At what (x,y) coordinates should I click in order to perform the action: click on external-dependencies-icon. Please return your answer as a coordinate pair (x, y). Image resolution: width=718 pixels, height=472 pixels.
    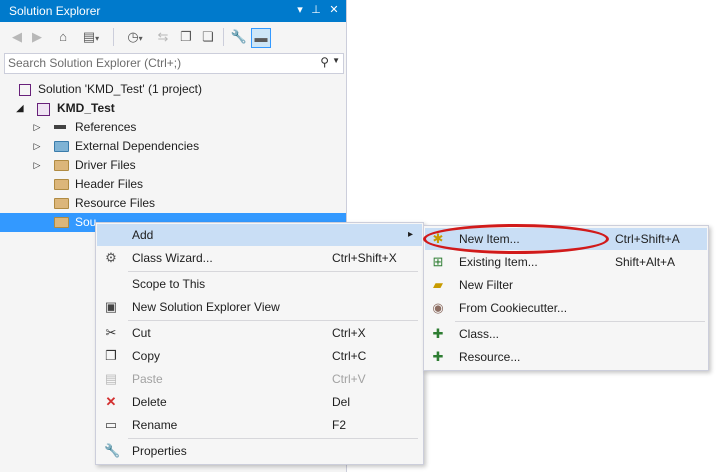
    Looking at the image, I should click on (61, 146).